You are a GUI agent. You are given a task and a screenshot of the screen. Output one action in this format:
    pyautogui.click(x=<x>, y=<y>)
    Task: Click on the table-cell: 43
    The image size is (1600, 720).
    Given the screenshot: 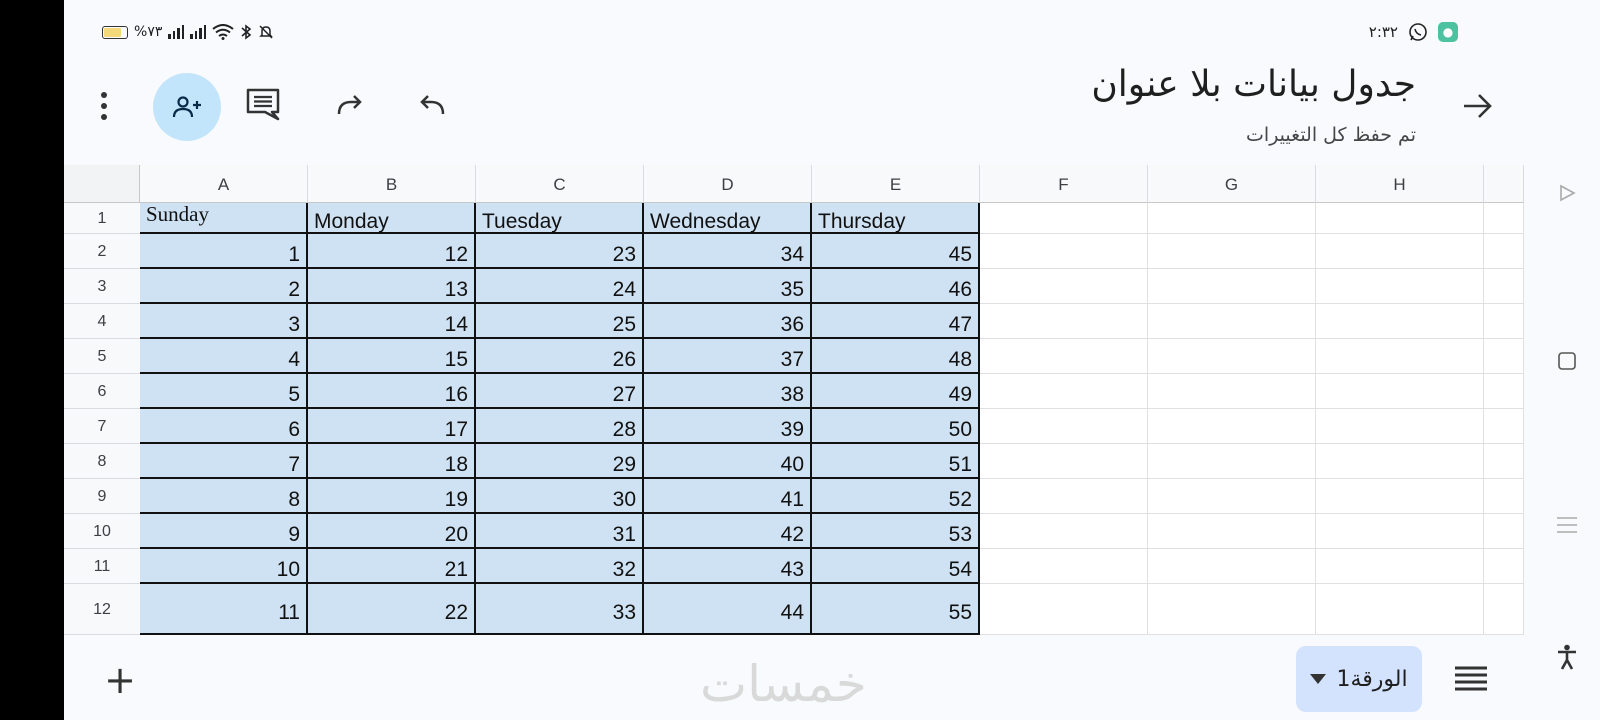 What is the action you would take?
    pyautogui.click(x=728, y=566)
    